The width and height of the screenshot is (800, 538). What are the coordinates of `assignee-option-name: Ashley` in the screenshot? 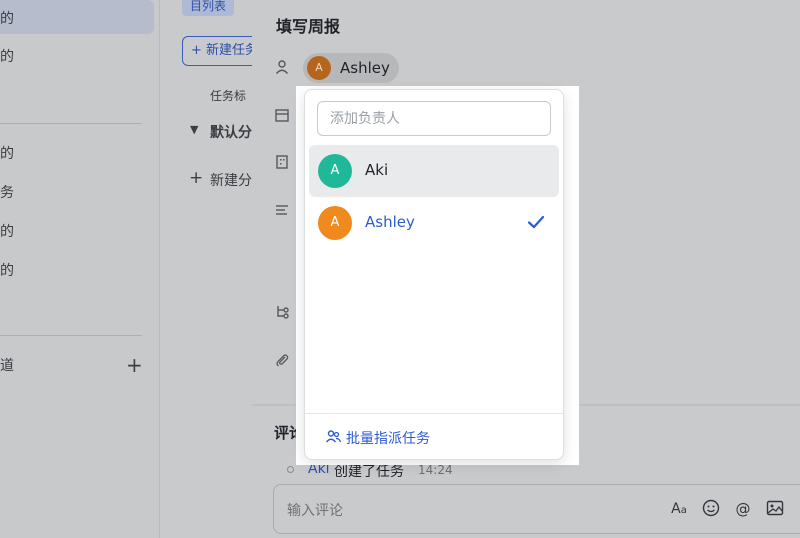 It's located at (390, 222).